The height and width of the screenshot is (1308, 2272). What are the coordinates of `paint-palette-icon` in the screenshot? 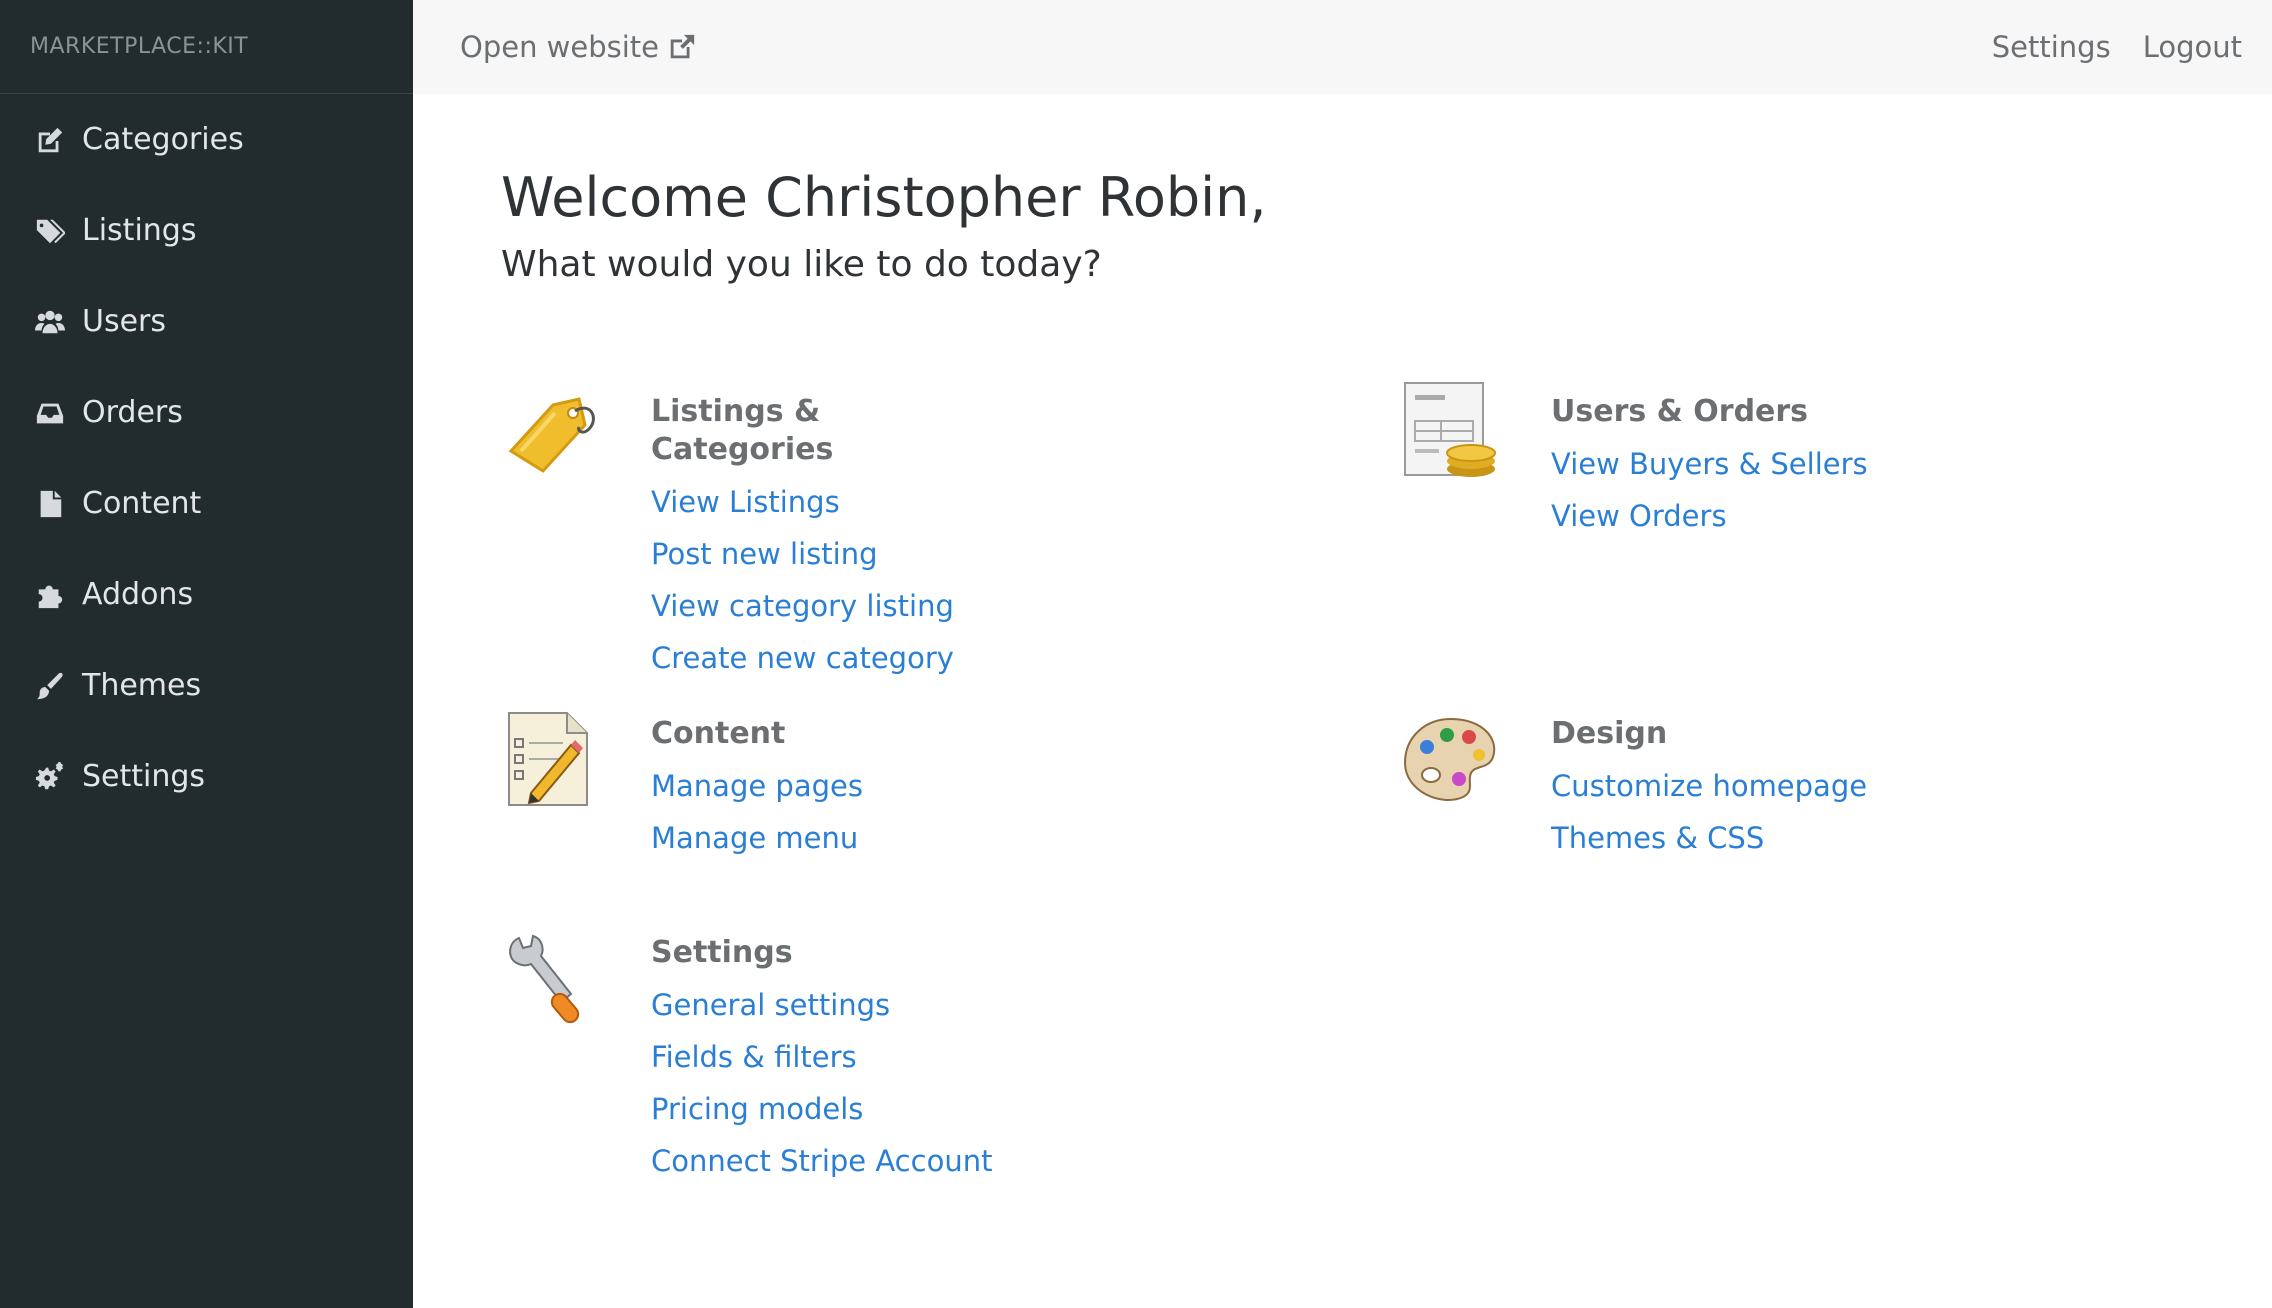 It's located at (1449, 759).